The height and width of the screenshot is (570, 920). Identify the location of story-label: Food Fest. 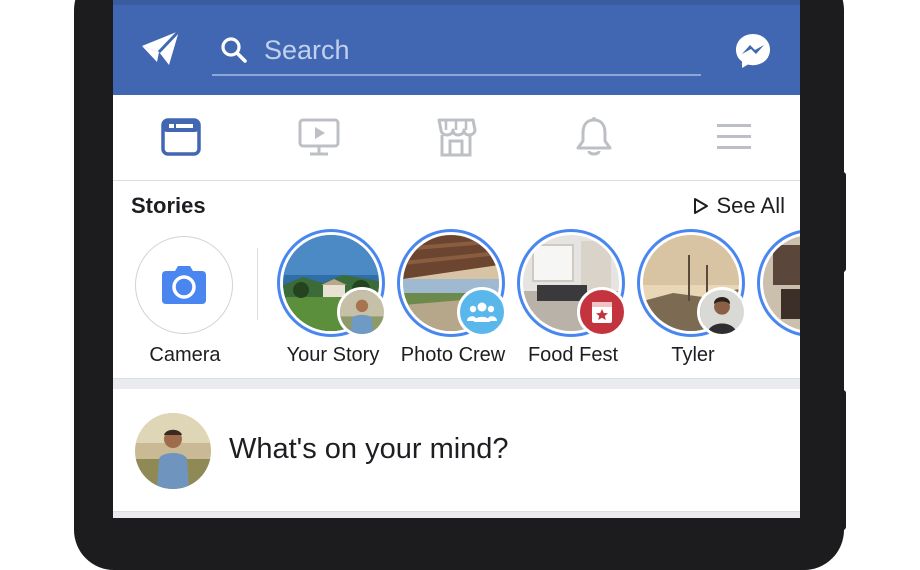
(573, 355).